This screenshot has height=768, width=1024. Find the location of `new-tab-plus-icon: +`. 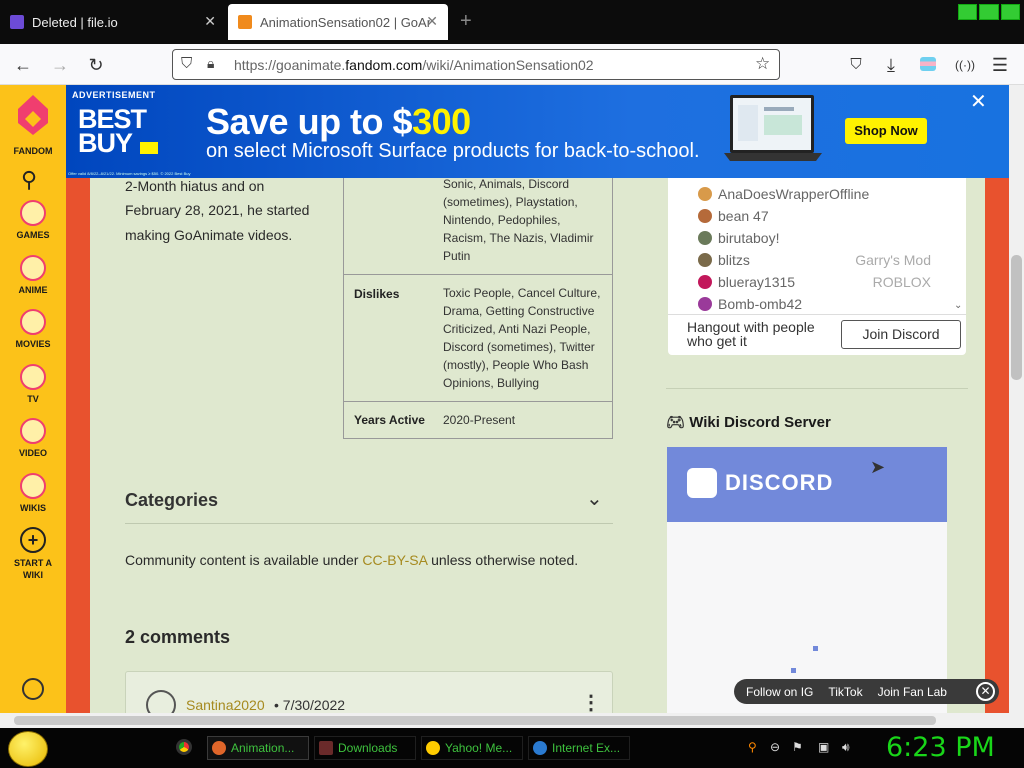

new-tab-plus-icon: + is located at coordinates (466, 21).